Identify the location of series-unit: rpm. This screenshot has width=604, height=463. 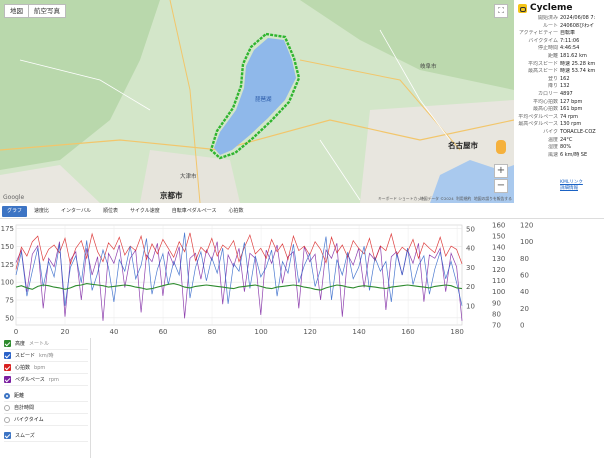
(53, 379).